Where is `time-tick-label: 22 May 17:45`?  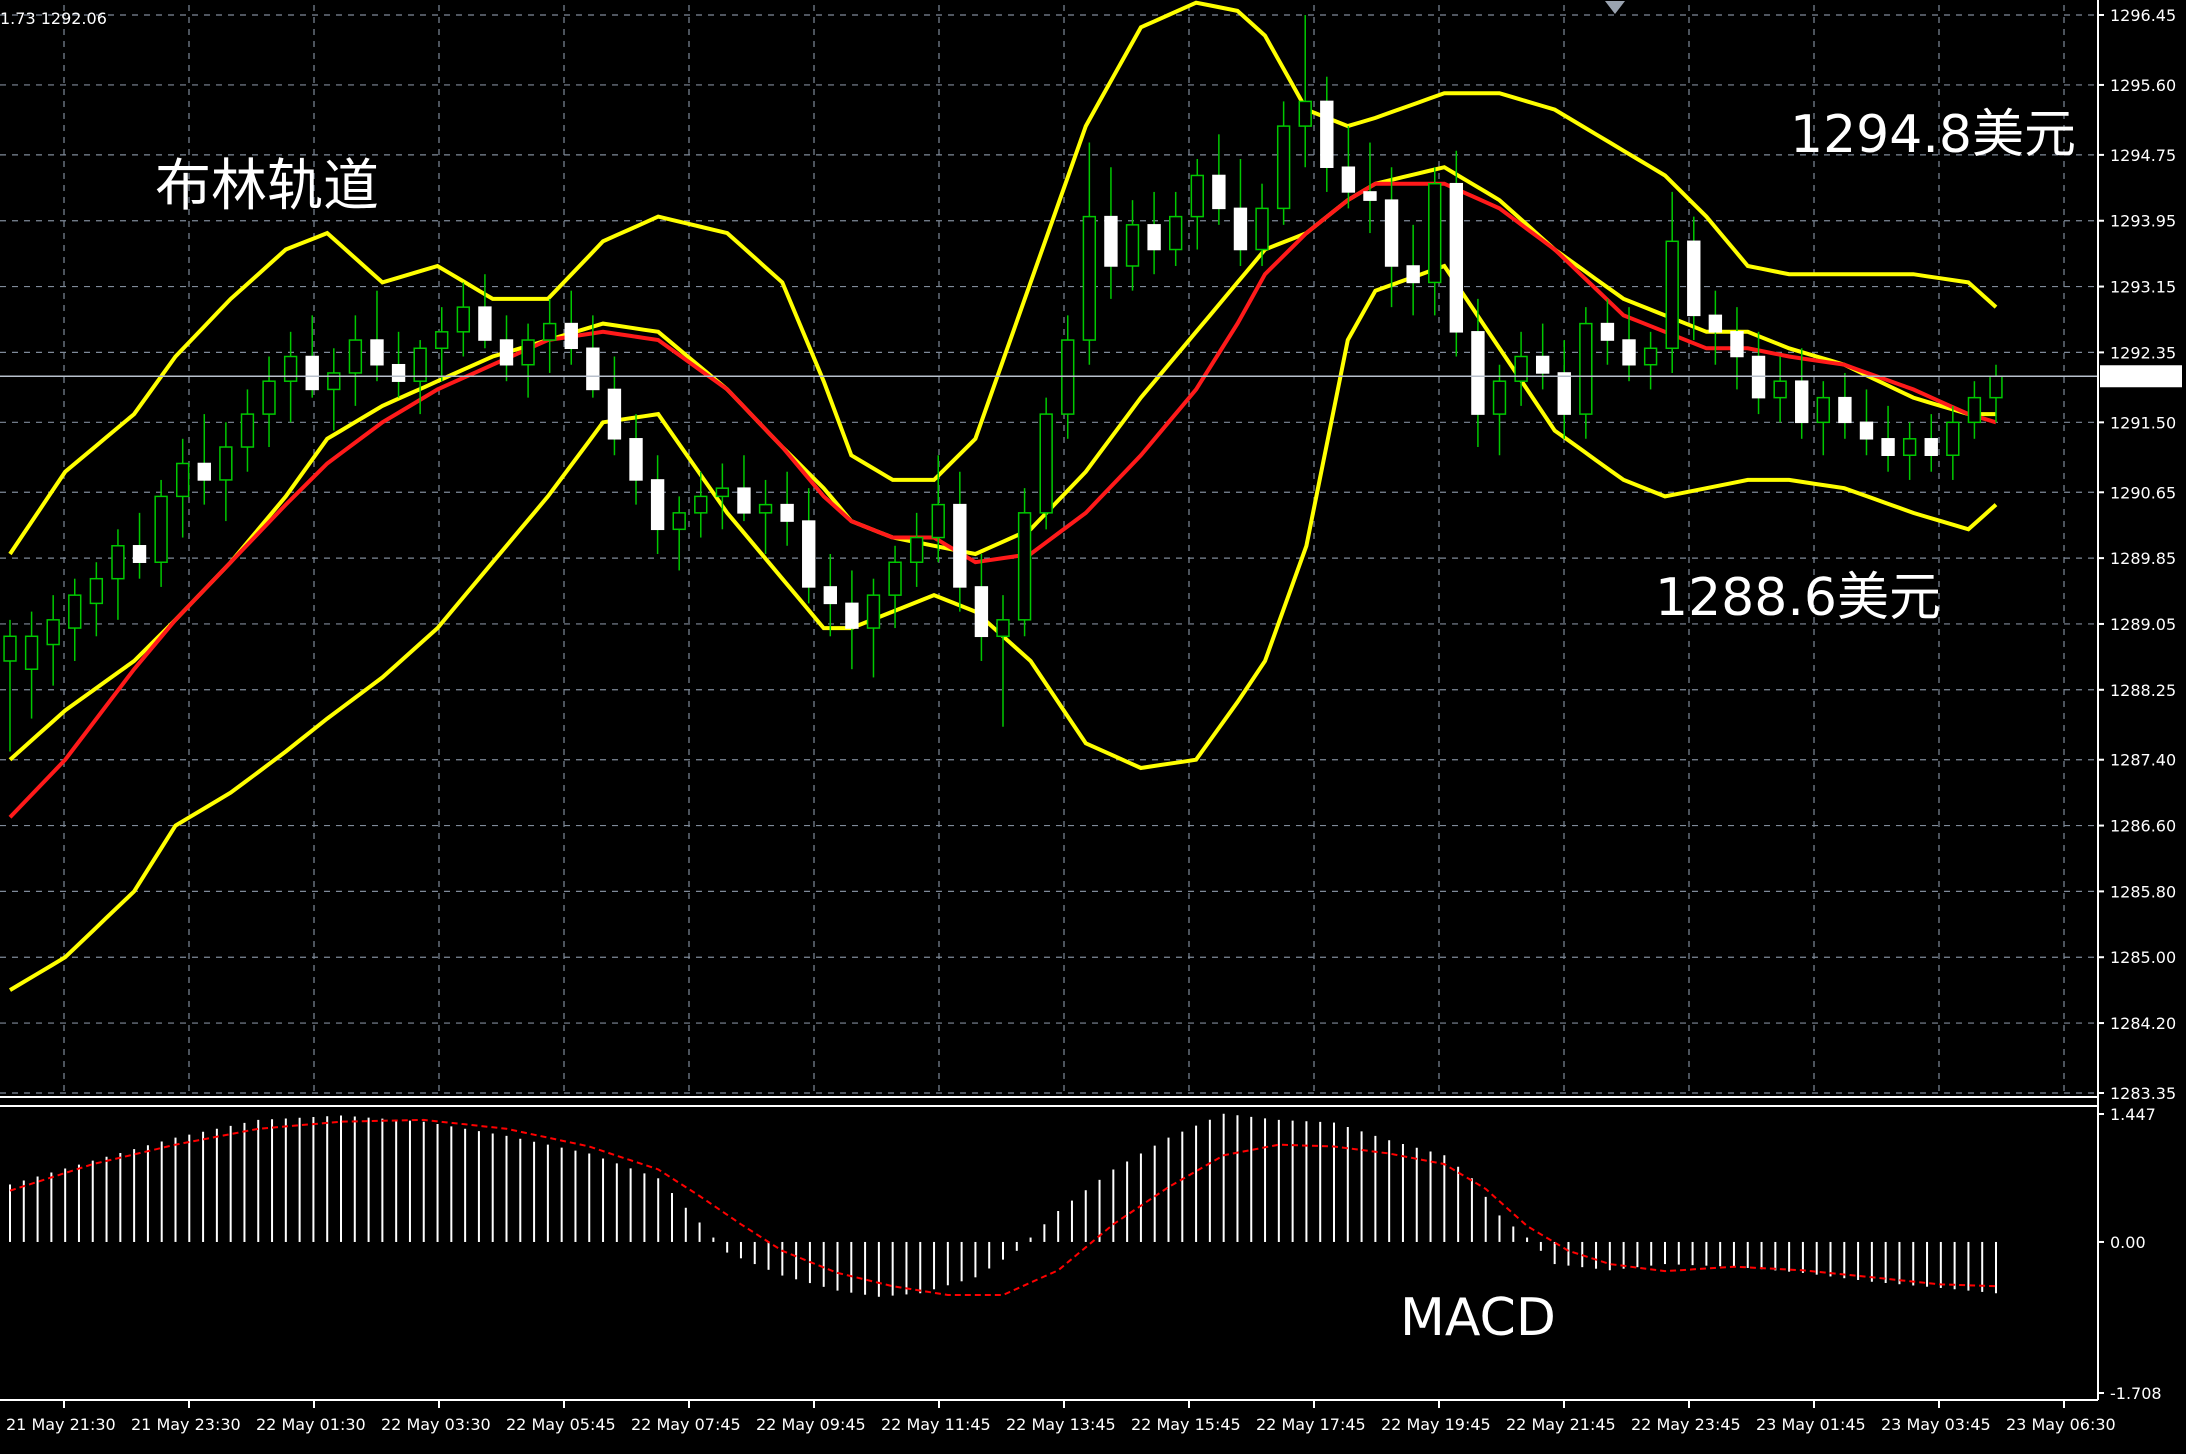
time-tick-label: 22 May 17:45 is located at coordinates (1311, 1424).